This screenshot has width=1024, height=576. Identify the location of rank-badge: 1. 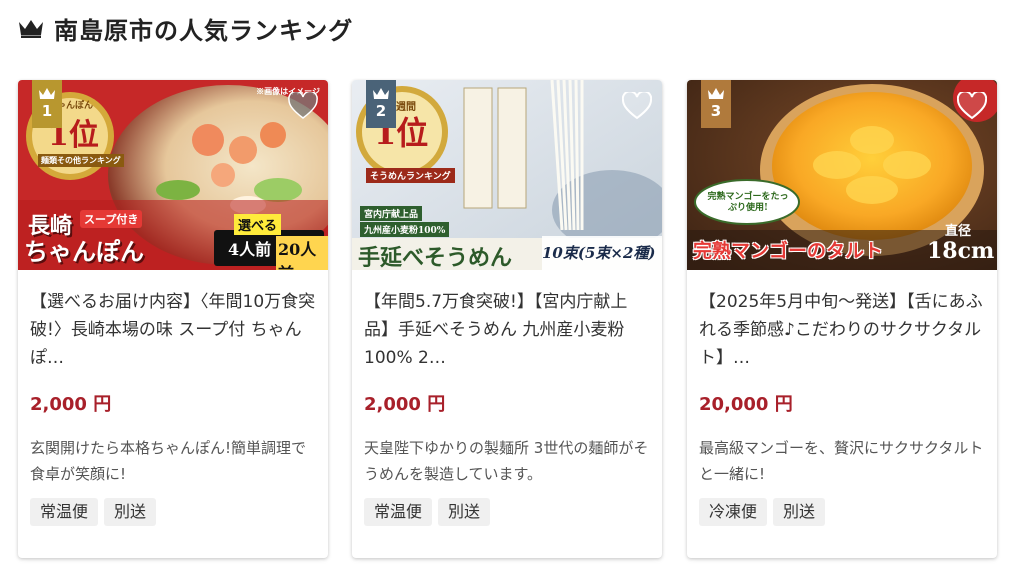
(47, 104).